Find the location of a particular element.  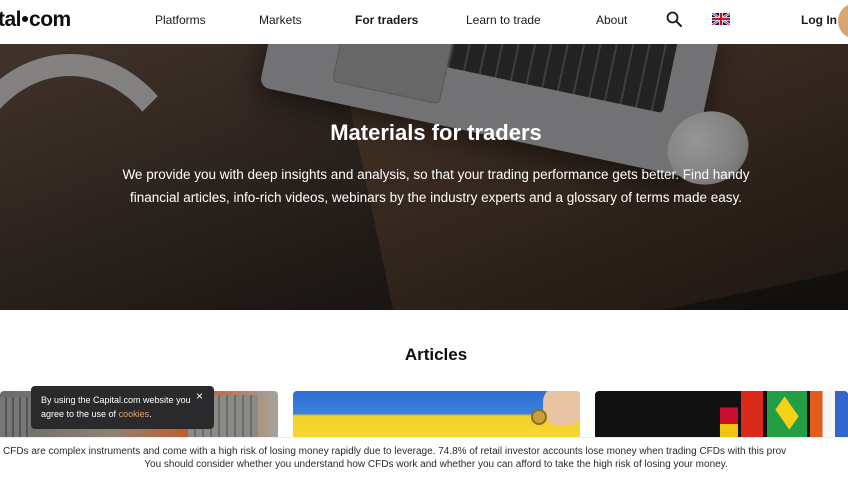

hero-title: Materials for traders is located at coordinates (436, 132).